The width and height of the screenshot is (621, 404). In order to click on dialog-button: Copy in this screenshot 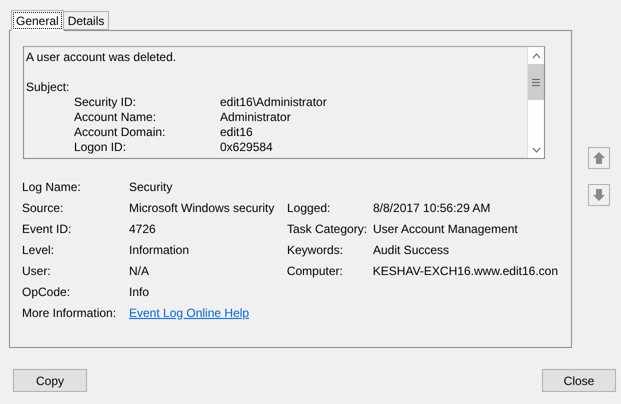, I will do `click(50, 380)`.